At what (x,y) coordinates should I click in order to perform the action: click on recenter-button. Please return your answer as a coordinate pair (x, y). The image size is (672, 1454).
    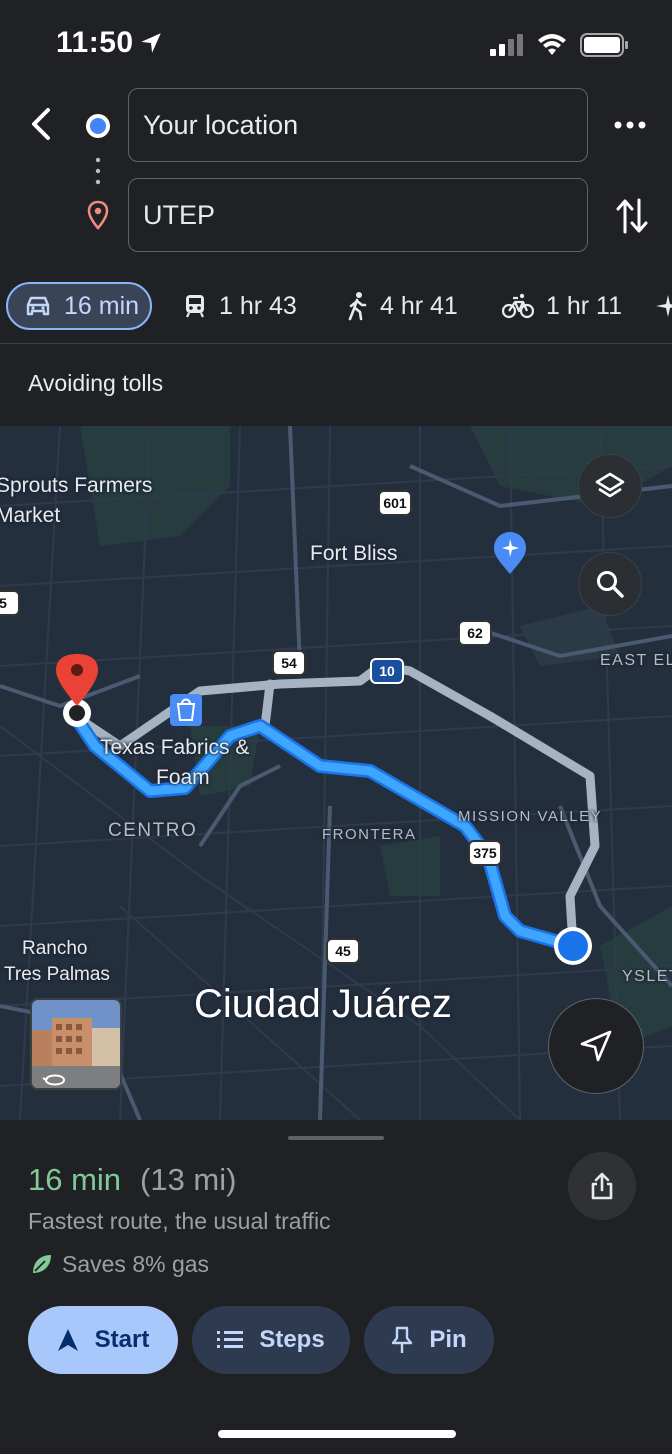
    Looking at the image, I should click on (596, 1046).